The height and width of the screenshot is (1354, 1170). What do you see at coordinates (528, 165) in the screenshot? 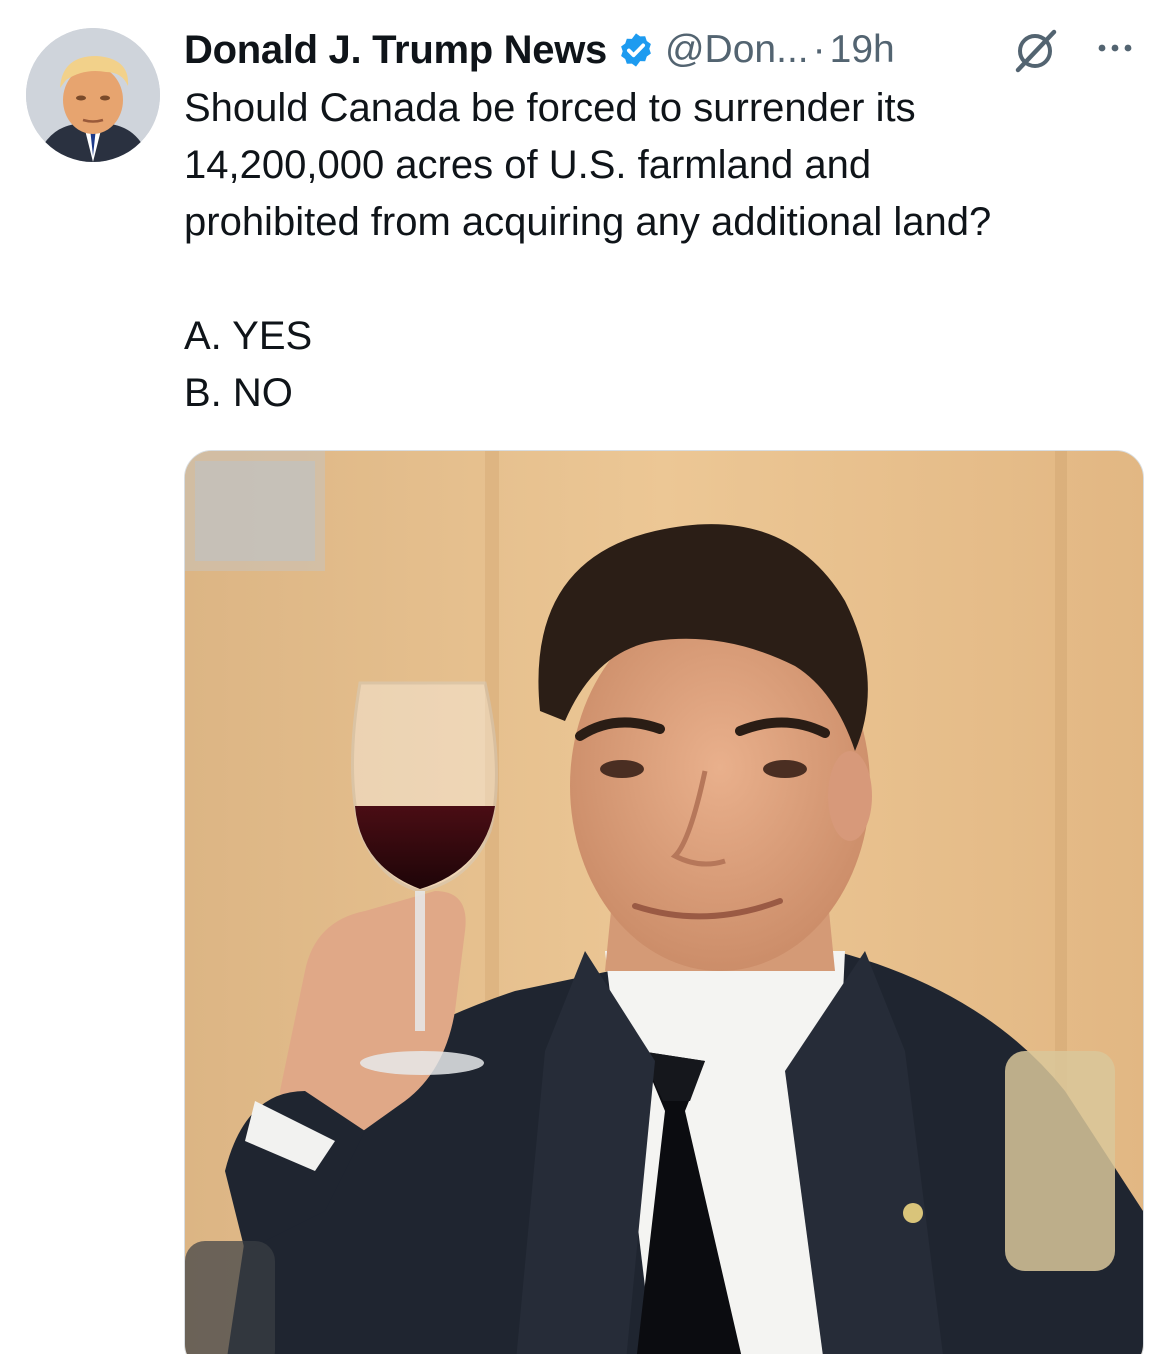
I see `tweet-text-line: 14,200,000 acres of U.S. farmland and` at bounding box center [528, 165].